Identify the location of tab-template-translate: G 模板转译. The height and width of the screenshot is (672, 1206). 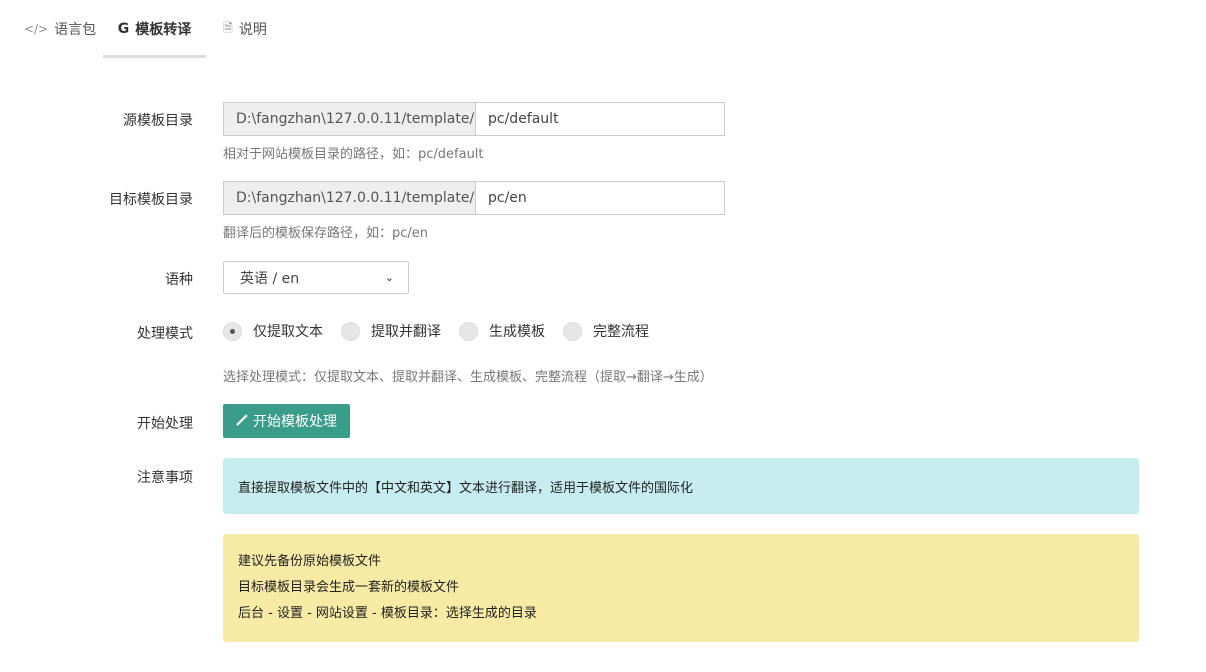
(154, 29).